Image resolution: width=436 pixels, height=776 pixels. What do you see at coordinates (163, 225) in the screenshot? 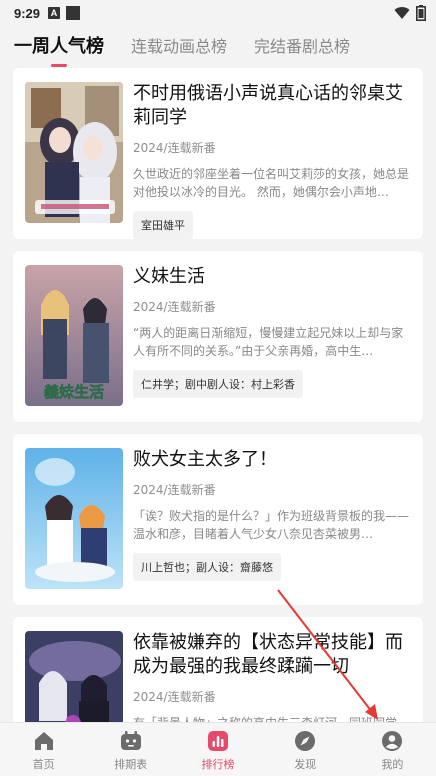
I see `anime-staff-tag: 室田雄平` at bounding box center [163, 225].